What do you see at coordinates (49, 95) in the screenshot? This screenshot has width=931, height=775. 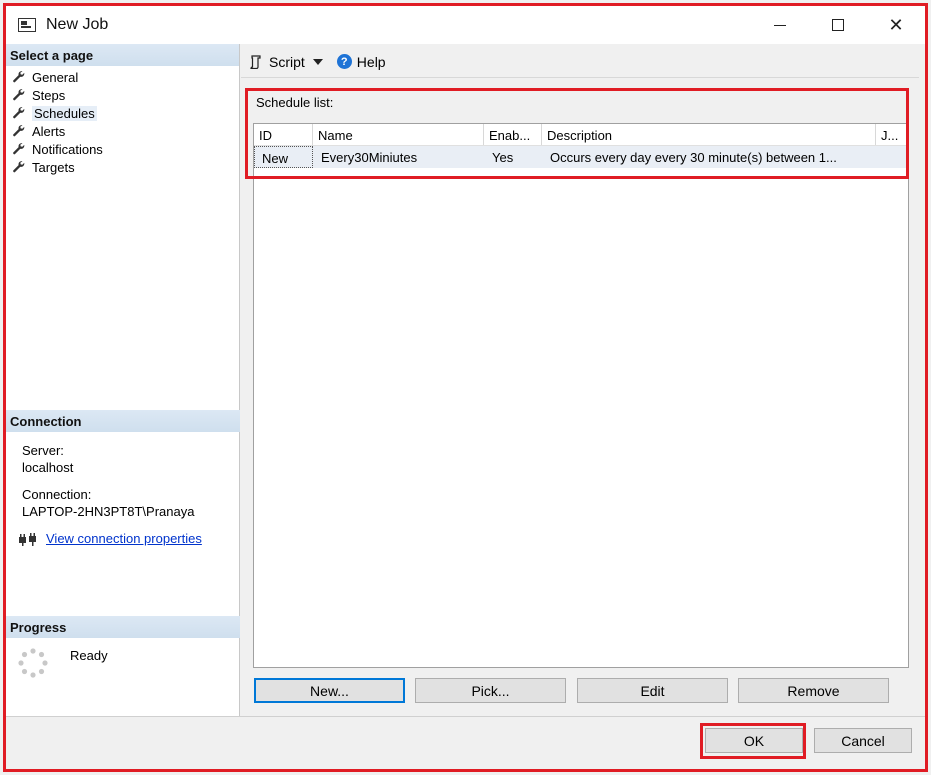 I see `page-label: Steps` at bounding box center [49, 95].